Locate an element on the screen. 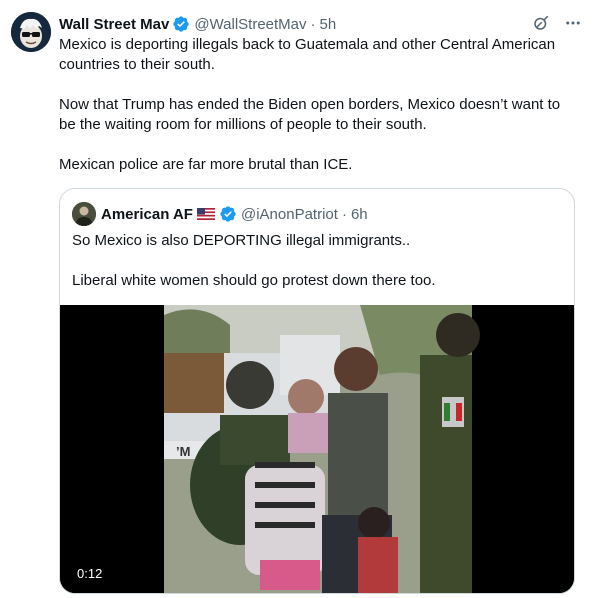 The image size is (593, 598). quoted-author-name: American AF is located at coordinates (147, 214).